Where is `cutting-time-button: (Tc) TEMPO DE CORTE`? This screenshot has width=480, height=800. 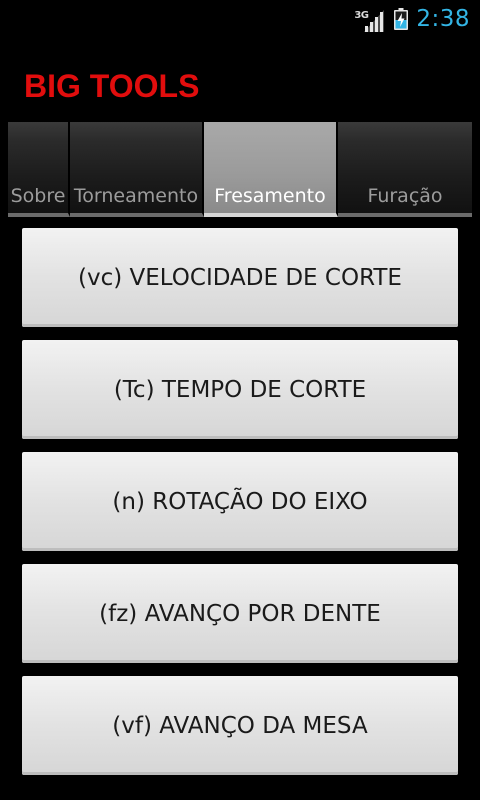 cutting-time-button: (Tc) TEMPO DE CORTE is located at coordinates (240, 389).